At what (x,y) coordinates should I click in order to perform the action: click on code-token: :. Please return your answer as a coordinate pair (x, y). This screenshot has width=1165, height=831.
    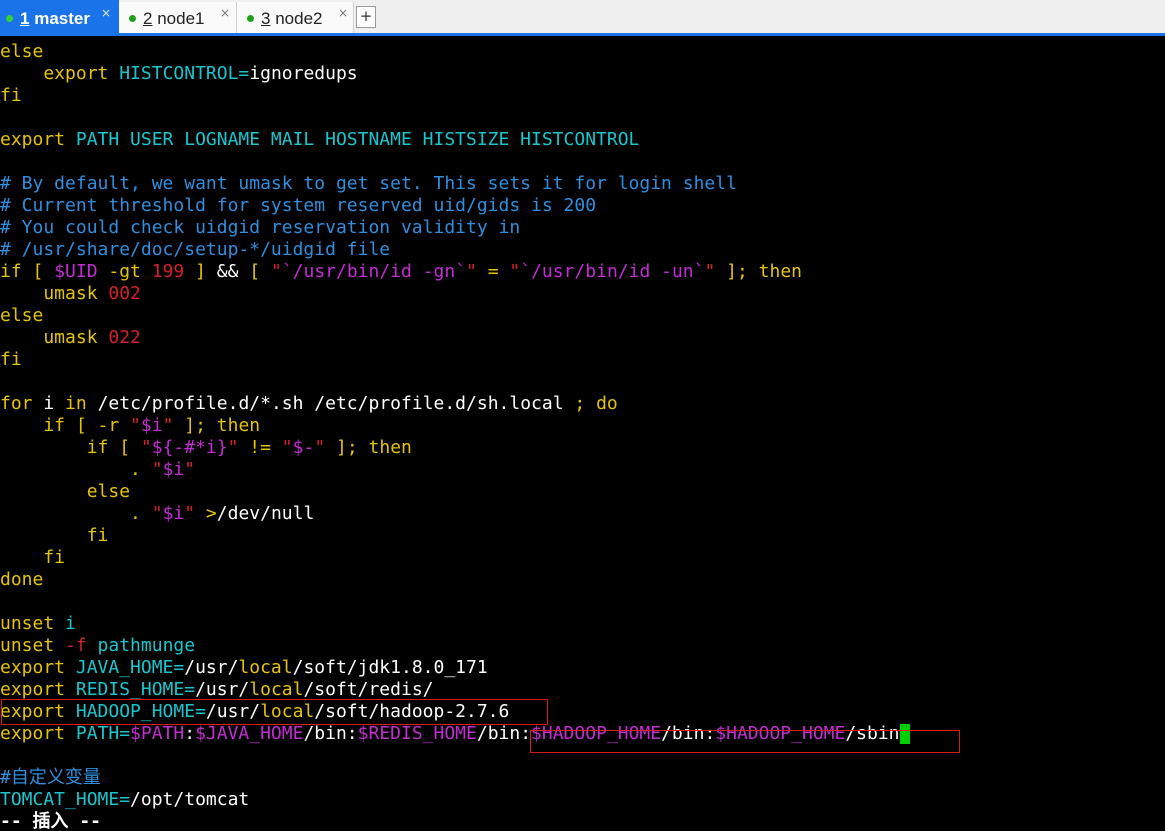
    Looking at the image, I should click on (190, 733).